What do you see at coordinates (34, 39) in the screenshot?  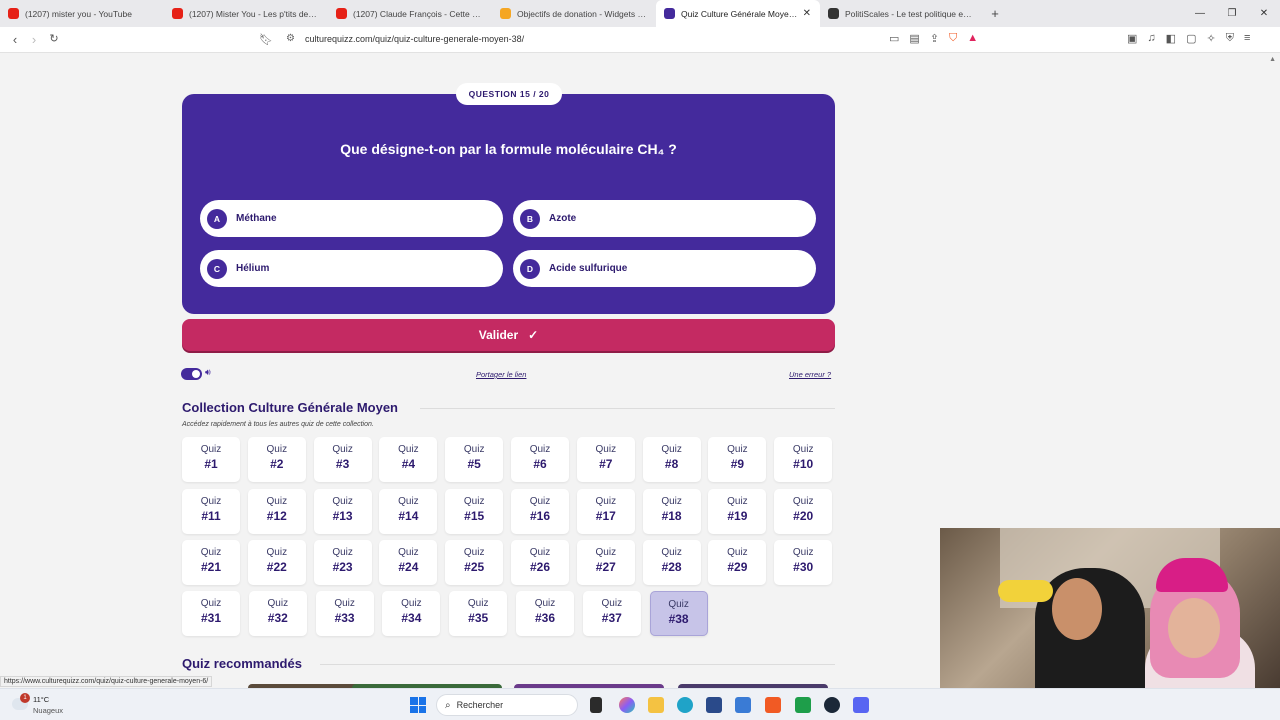 I see `forward-icon: ›` at bounding box center [34, 39].